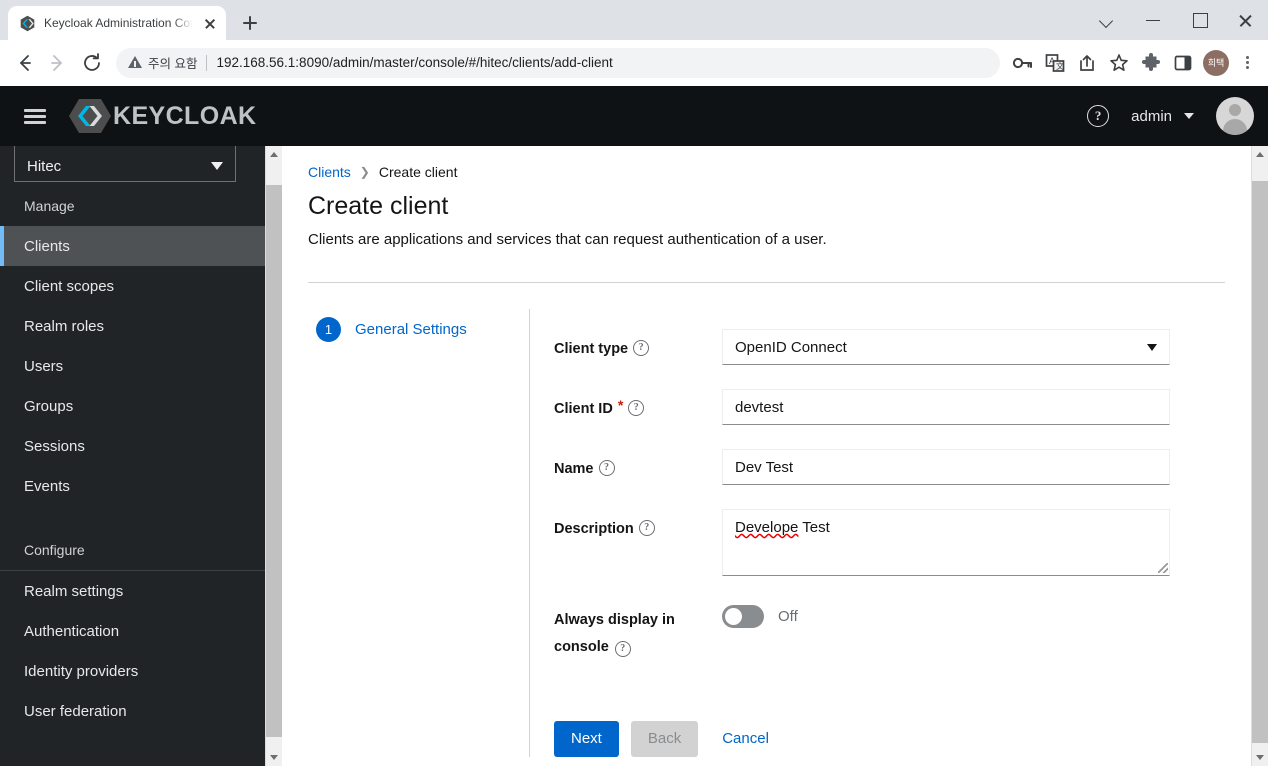  I want to click on sidebar-item-realm-roles: Realm roles, so click(132, 326).